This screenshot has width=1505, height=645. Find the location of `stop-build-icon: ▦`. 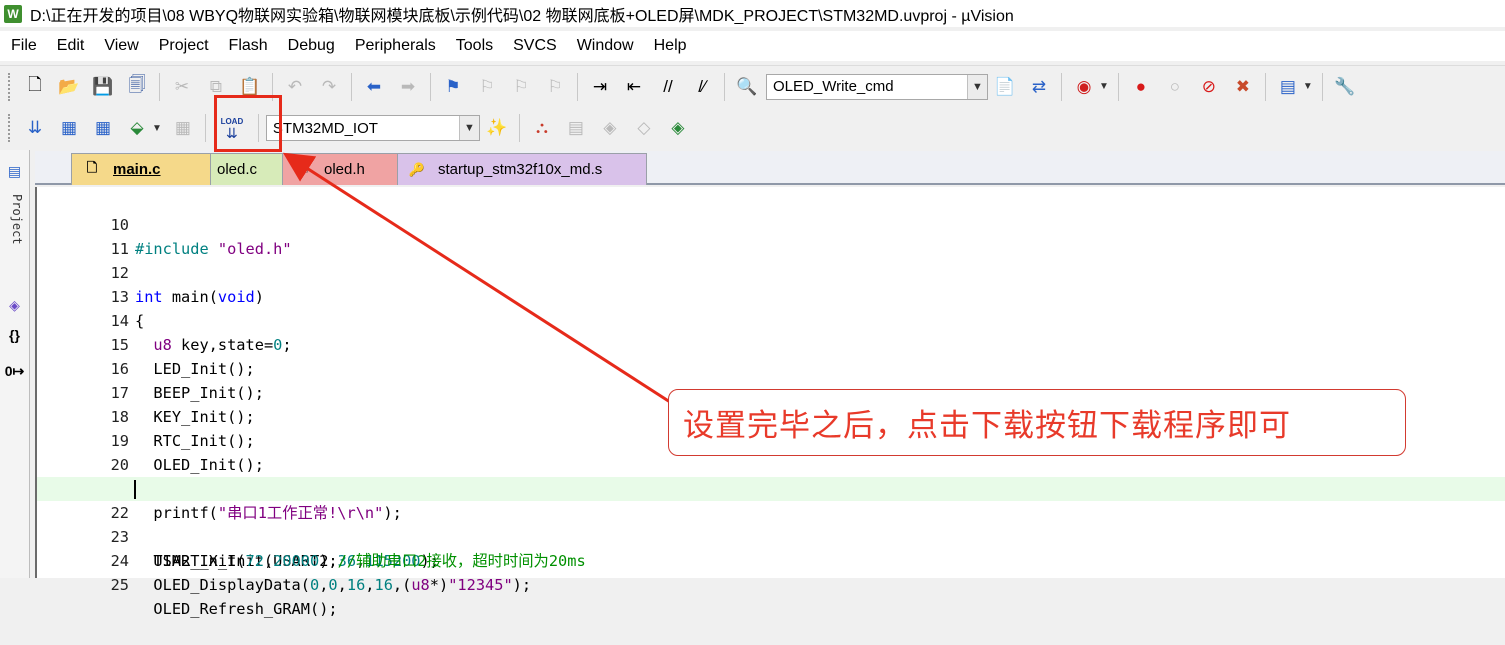

stop-build-icon: ▦ is located at coordinates (183, 128).